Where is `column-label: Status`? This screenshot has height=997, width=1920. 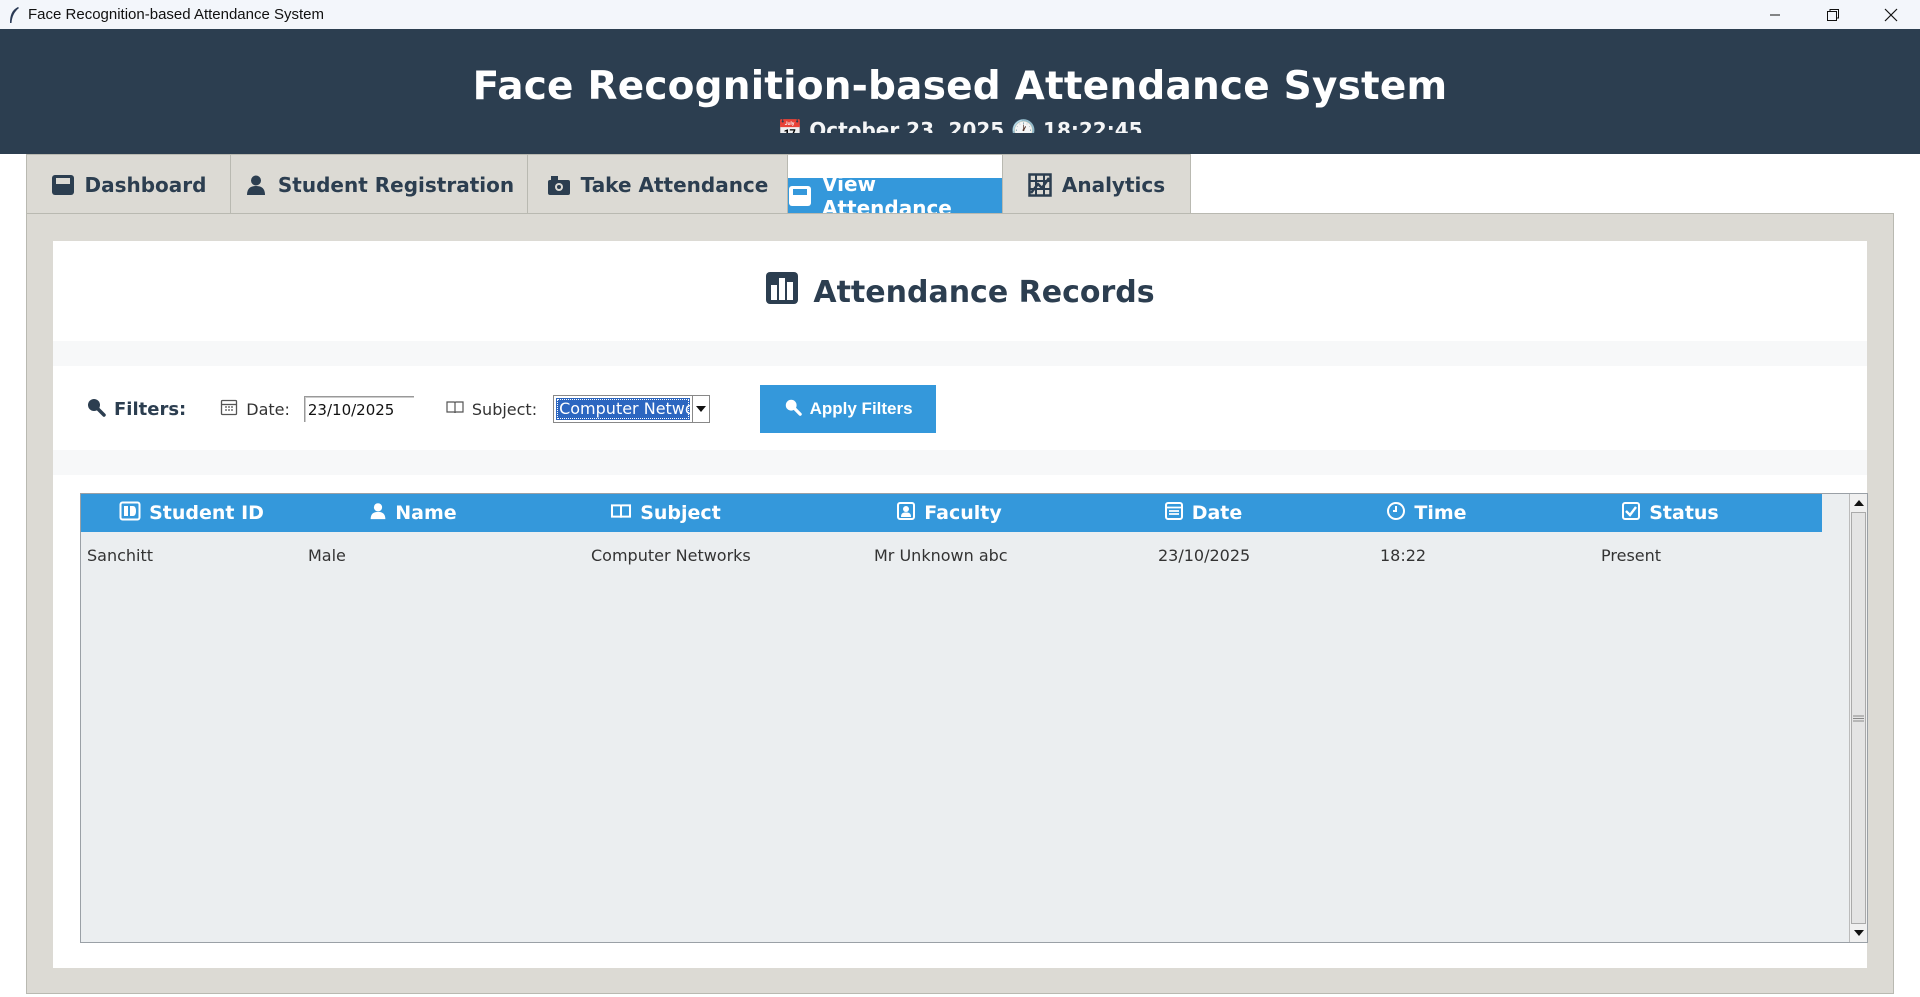
column-label: Status is located at coordinates (1684, 513).